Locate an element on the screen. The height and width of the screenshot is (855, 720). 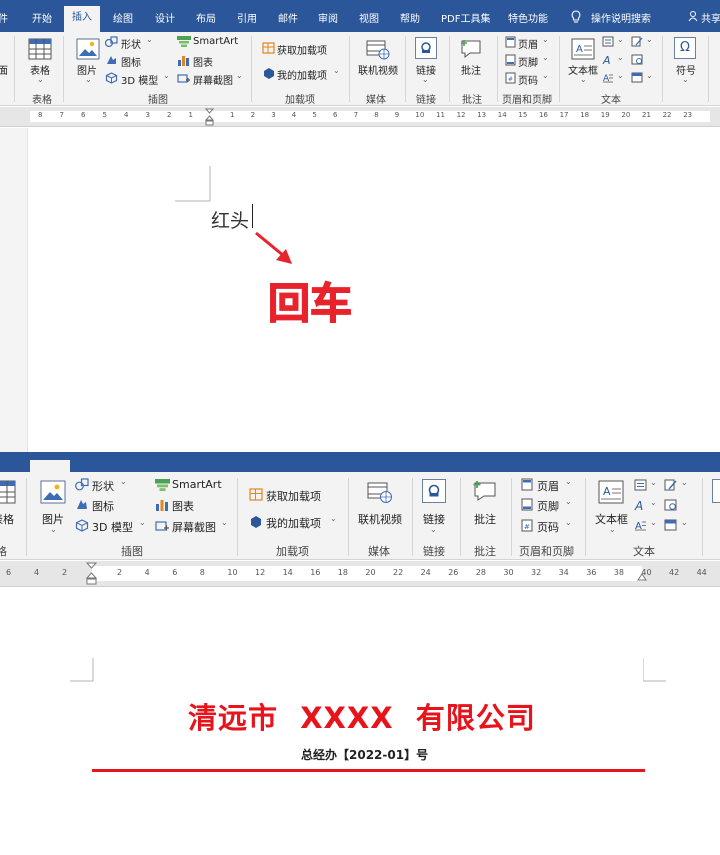
wordart-icon: A is located at coordinates (638, 505).